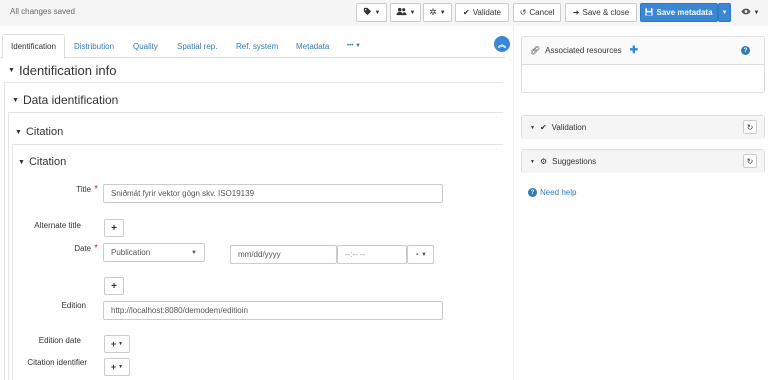 This screenshot has height=380, width=768. I want to click on validation-header: ▼ ✔ Validation ↻, so click(643, 127).